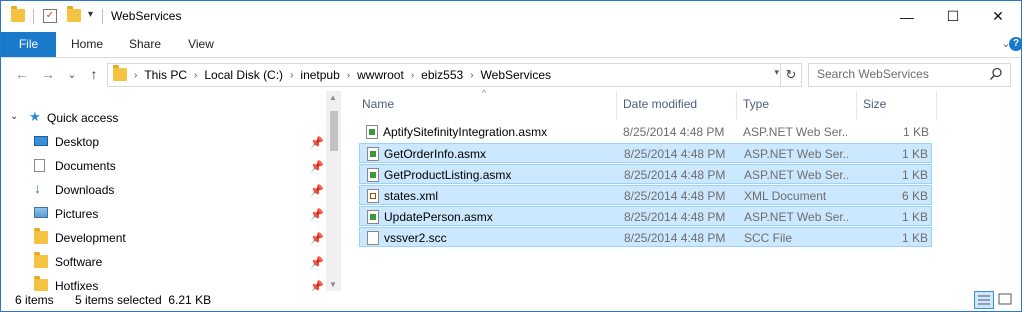  What do you see at coordinates (874, 104) in the screenshot?
I see `column-header-size: Size` at bounding box center [874, 104].